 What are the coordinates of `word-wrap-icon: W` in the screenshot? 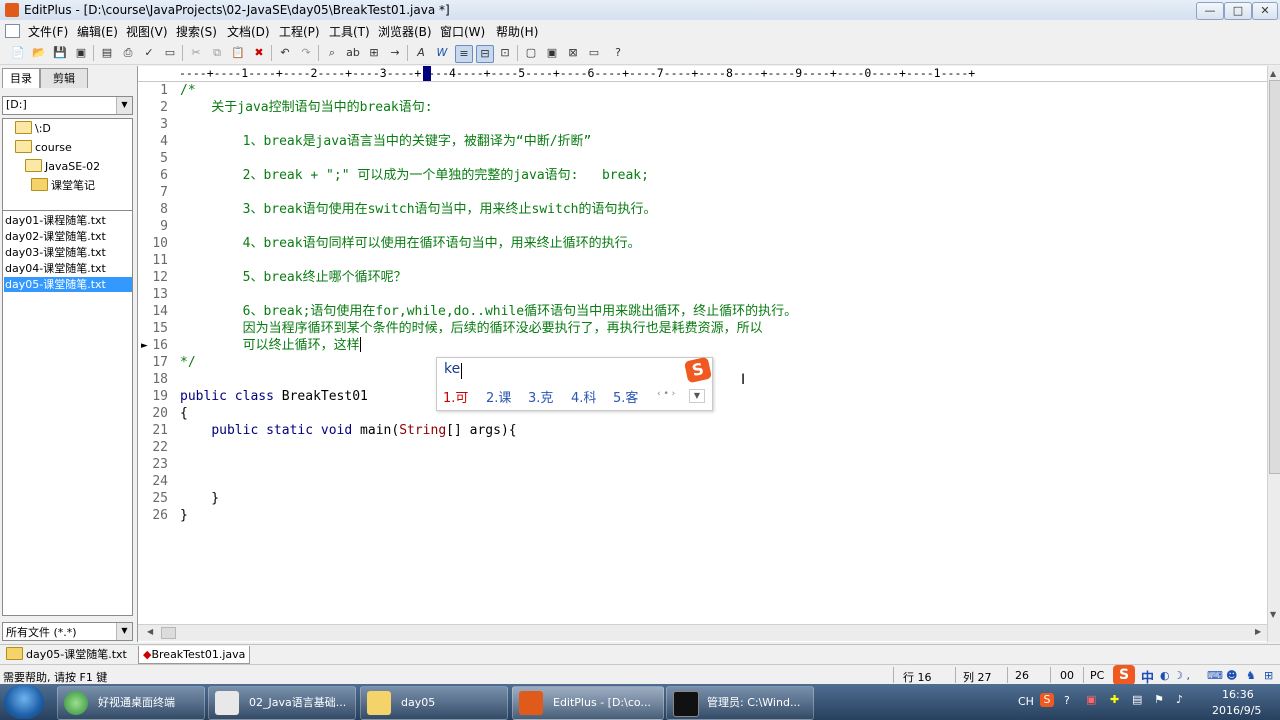 It's located at (442, 53).